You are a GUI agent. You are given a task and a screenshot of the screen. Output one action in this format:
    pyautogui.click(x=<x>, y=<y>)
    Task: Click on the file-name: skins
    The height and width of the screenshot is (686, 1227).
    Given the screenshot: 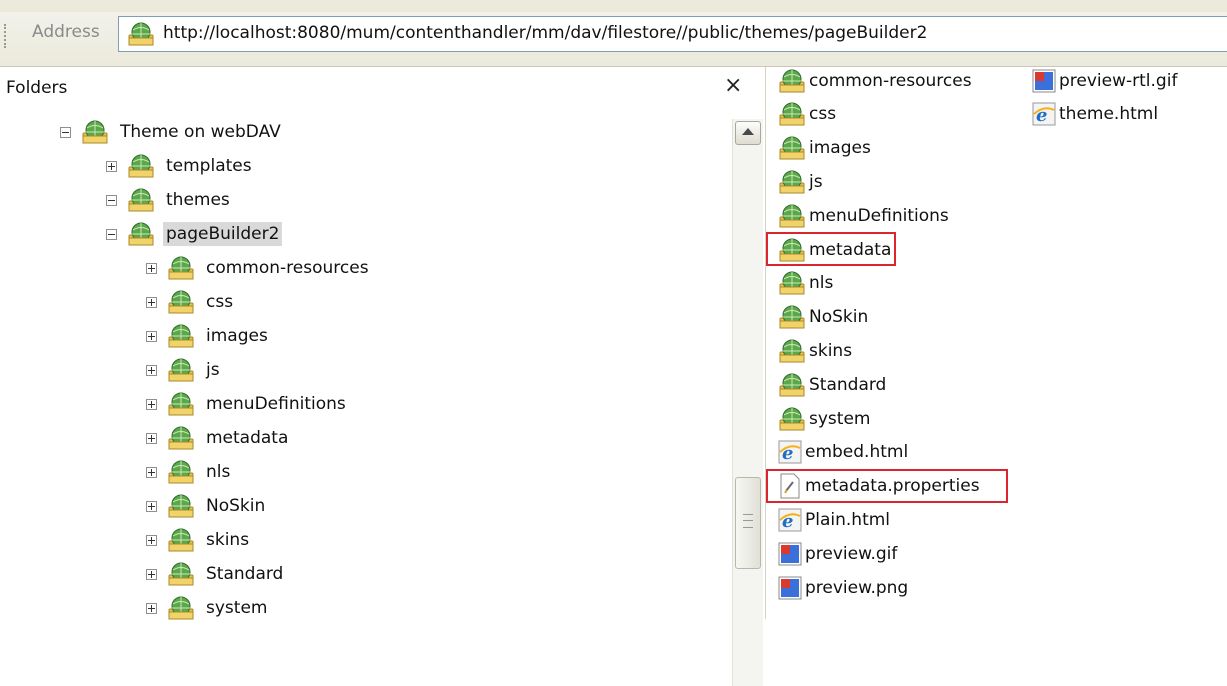 What is the action you would take?
    pyautogui.click(x=831, y=350)
    